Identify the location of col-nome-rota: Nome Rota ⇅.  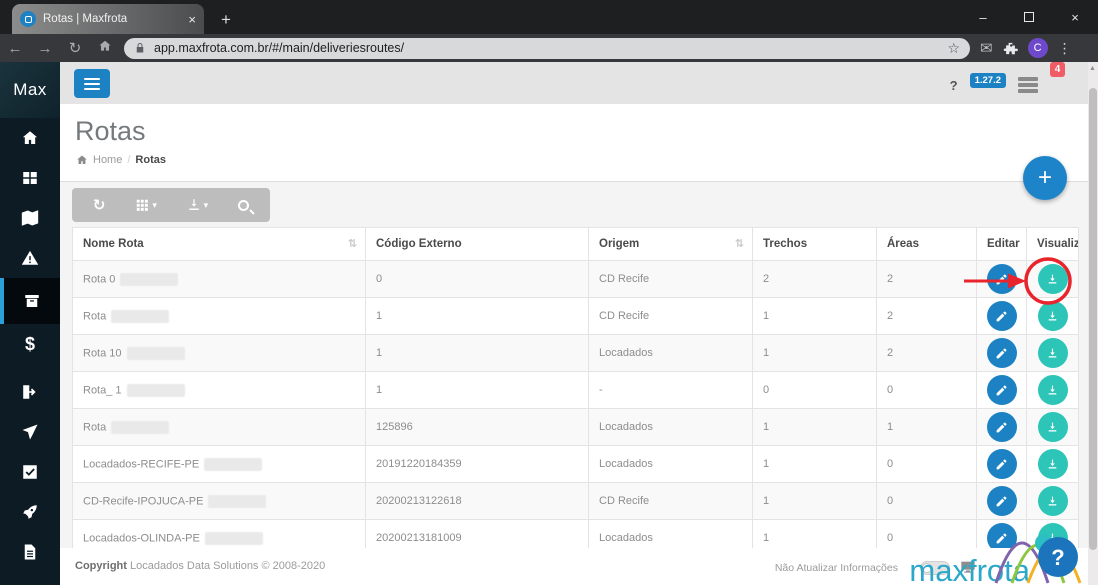
(219, 244).